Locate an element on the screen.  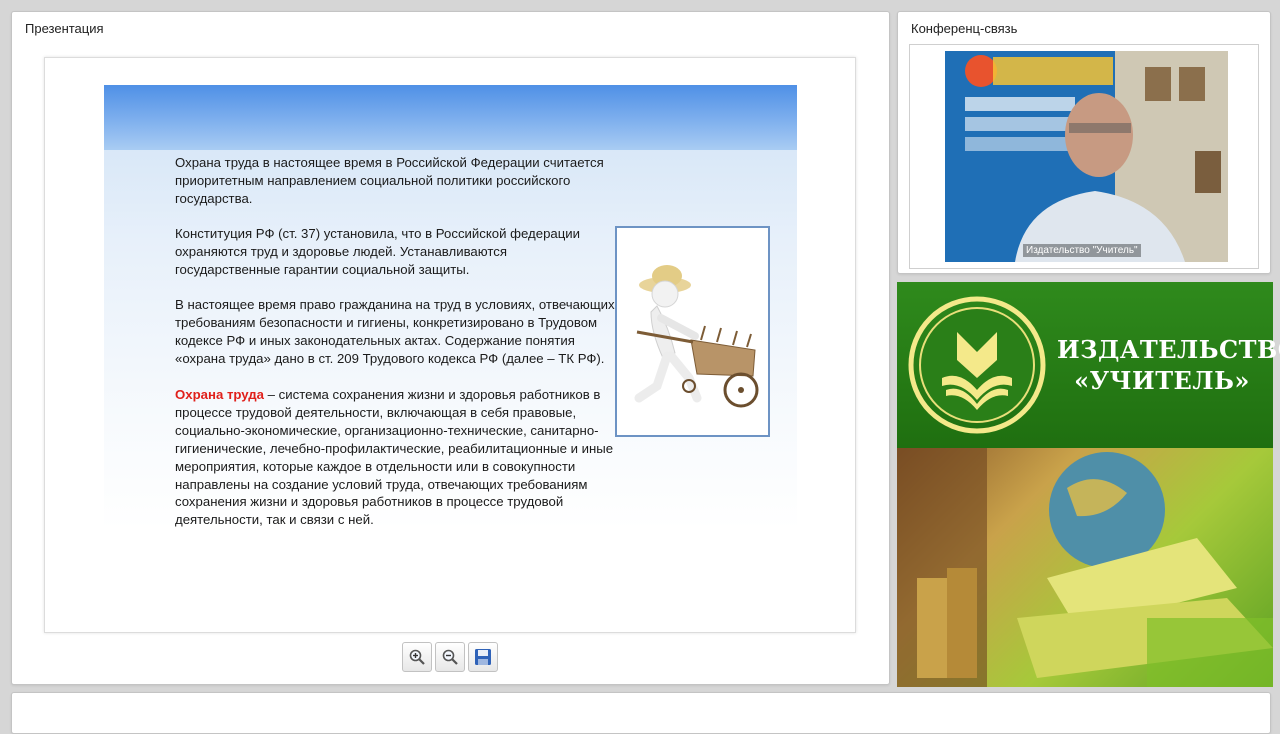
publisher-name: ИЗДАТЕЛЬСТВО «УЧИТЕЛЬ» is located at coordinates (1168, 365).